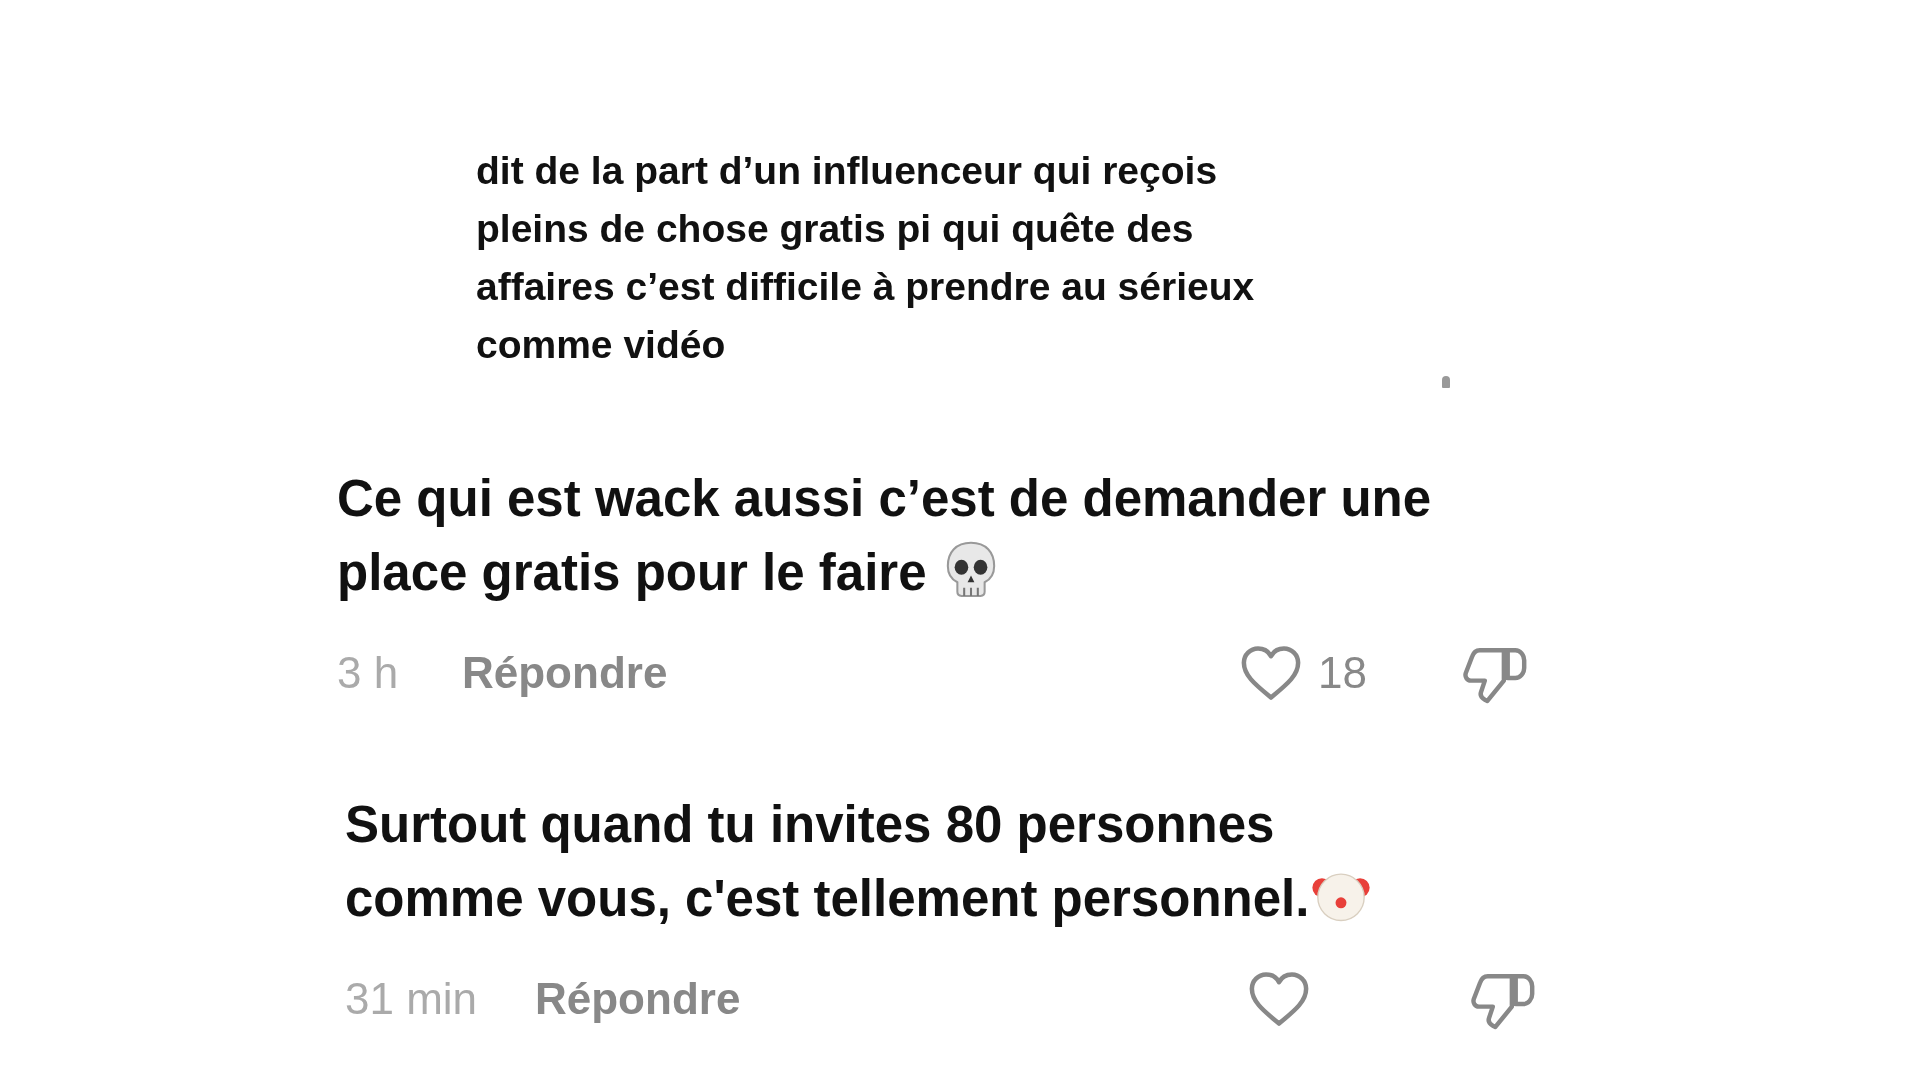  Describe the element at coordinates (1446, 382) in the screenshot. I see `scroll-indicator` at that location.